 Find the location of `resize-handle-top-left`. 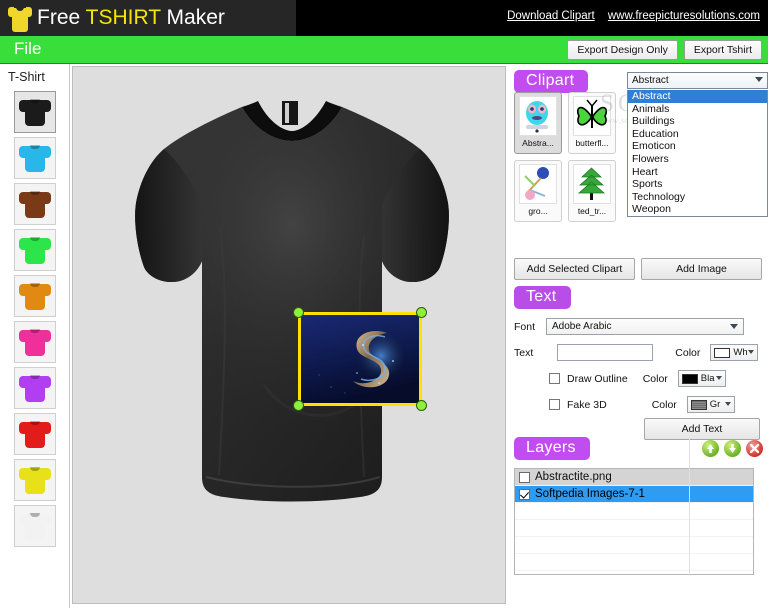

resize-handle-top-left is located at coordinates (298, 312).